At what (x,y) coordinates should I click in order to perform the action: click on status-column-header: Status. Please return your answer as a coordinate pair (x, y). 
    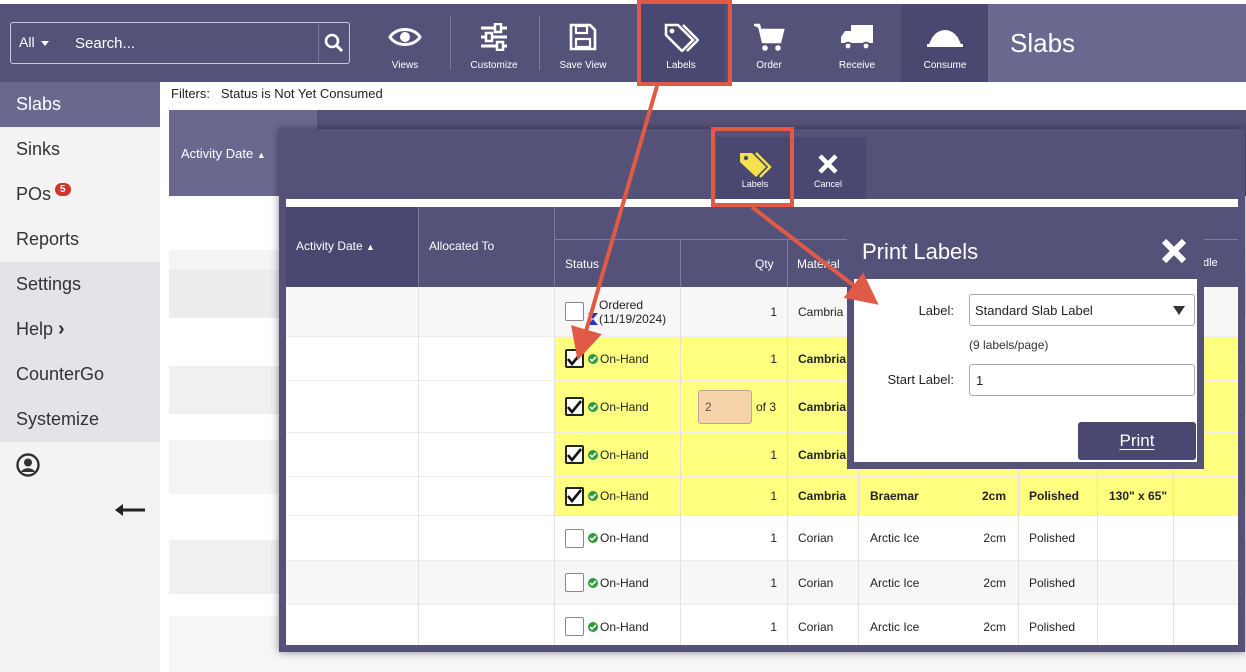
    Looking at the image, I should click on (582, 264).